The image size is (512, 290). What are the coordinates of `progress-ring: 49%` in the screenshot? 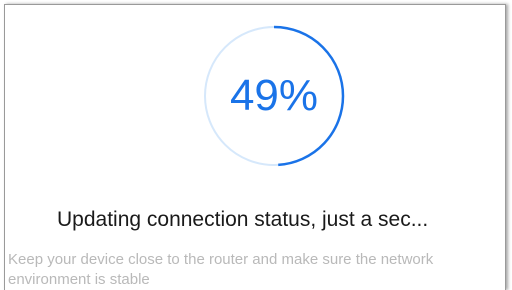 It's located at (274, 96).